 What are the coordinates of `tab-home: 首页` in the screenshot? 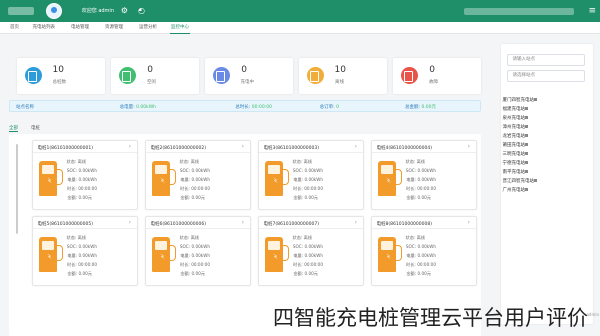 It's located at (14, 28).